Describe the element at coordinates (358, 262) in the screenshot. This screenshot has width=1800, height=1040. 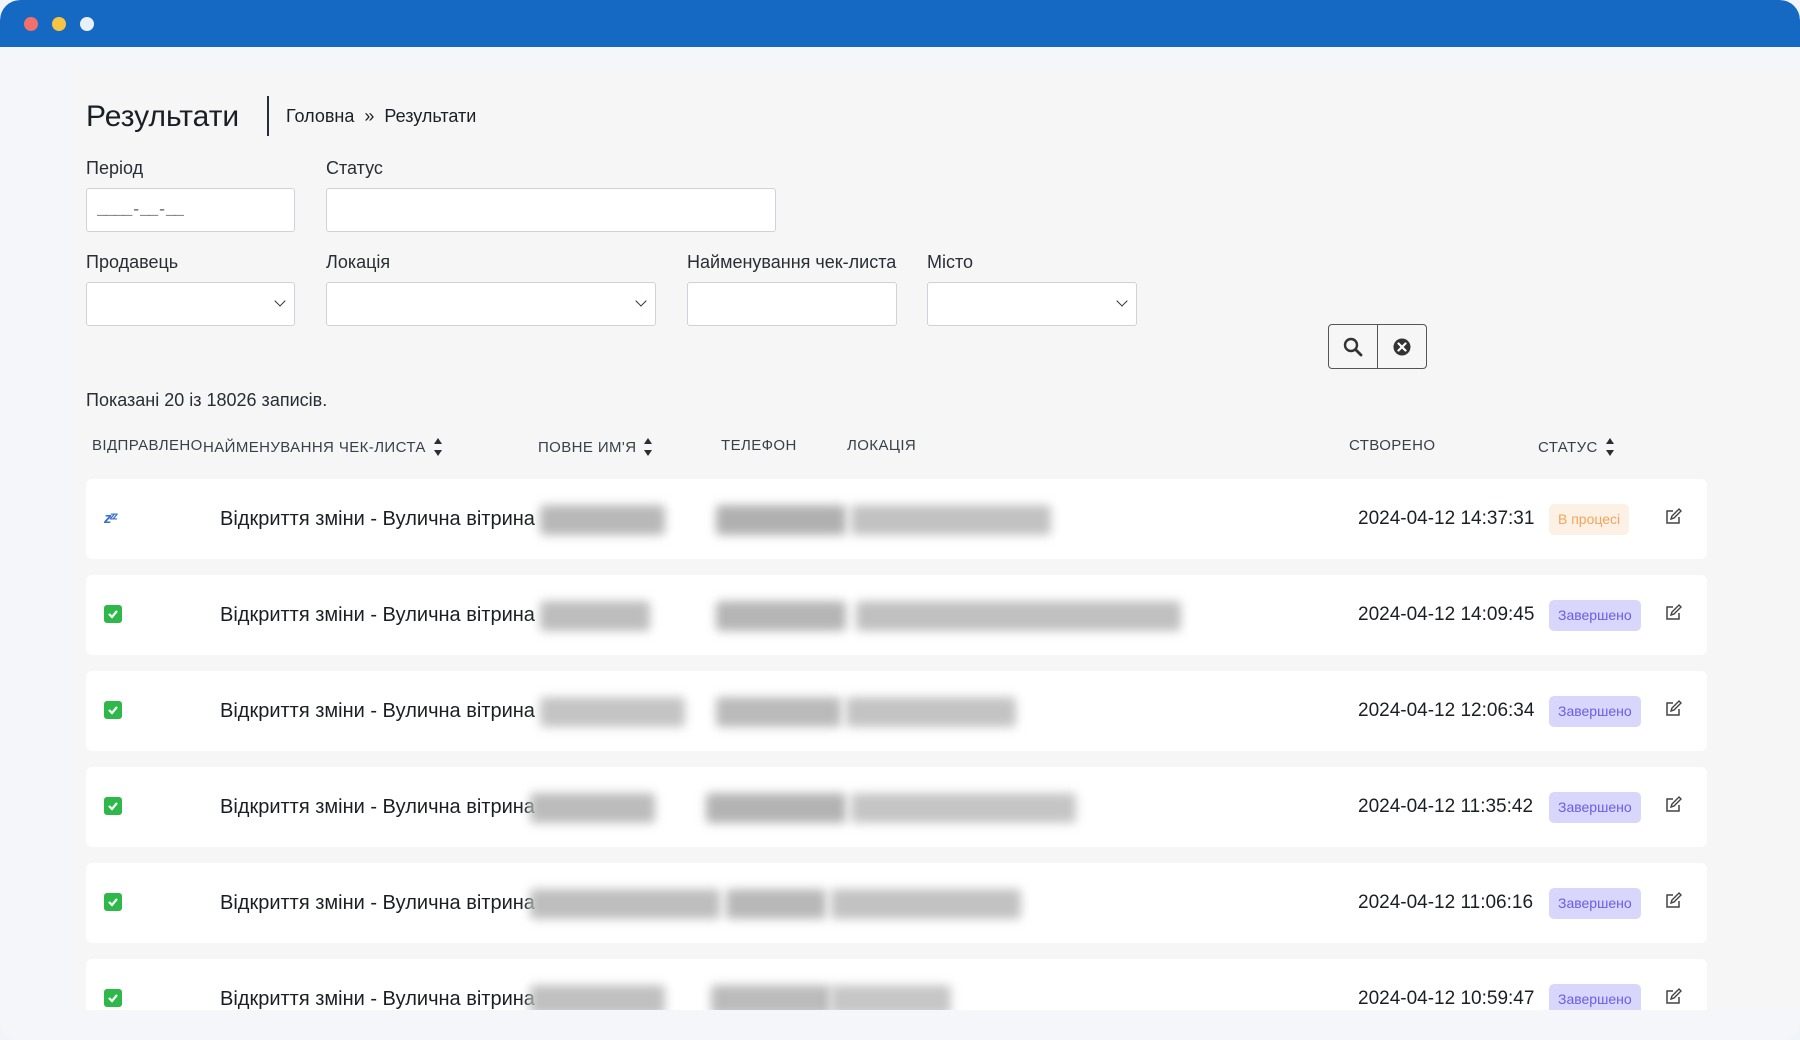
I see `location-label: Локація` at that location.